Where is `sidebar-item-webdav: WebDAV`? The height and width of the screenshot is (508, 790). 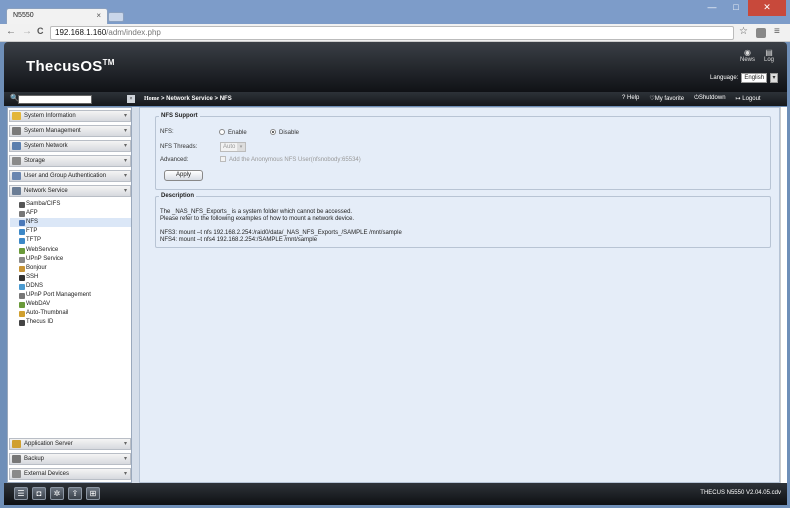
sidebar-item-webdav: WebDAV is located at coordinates (70, 304).